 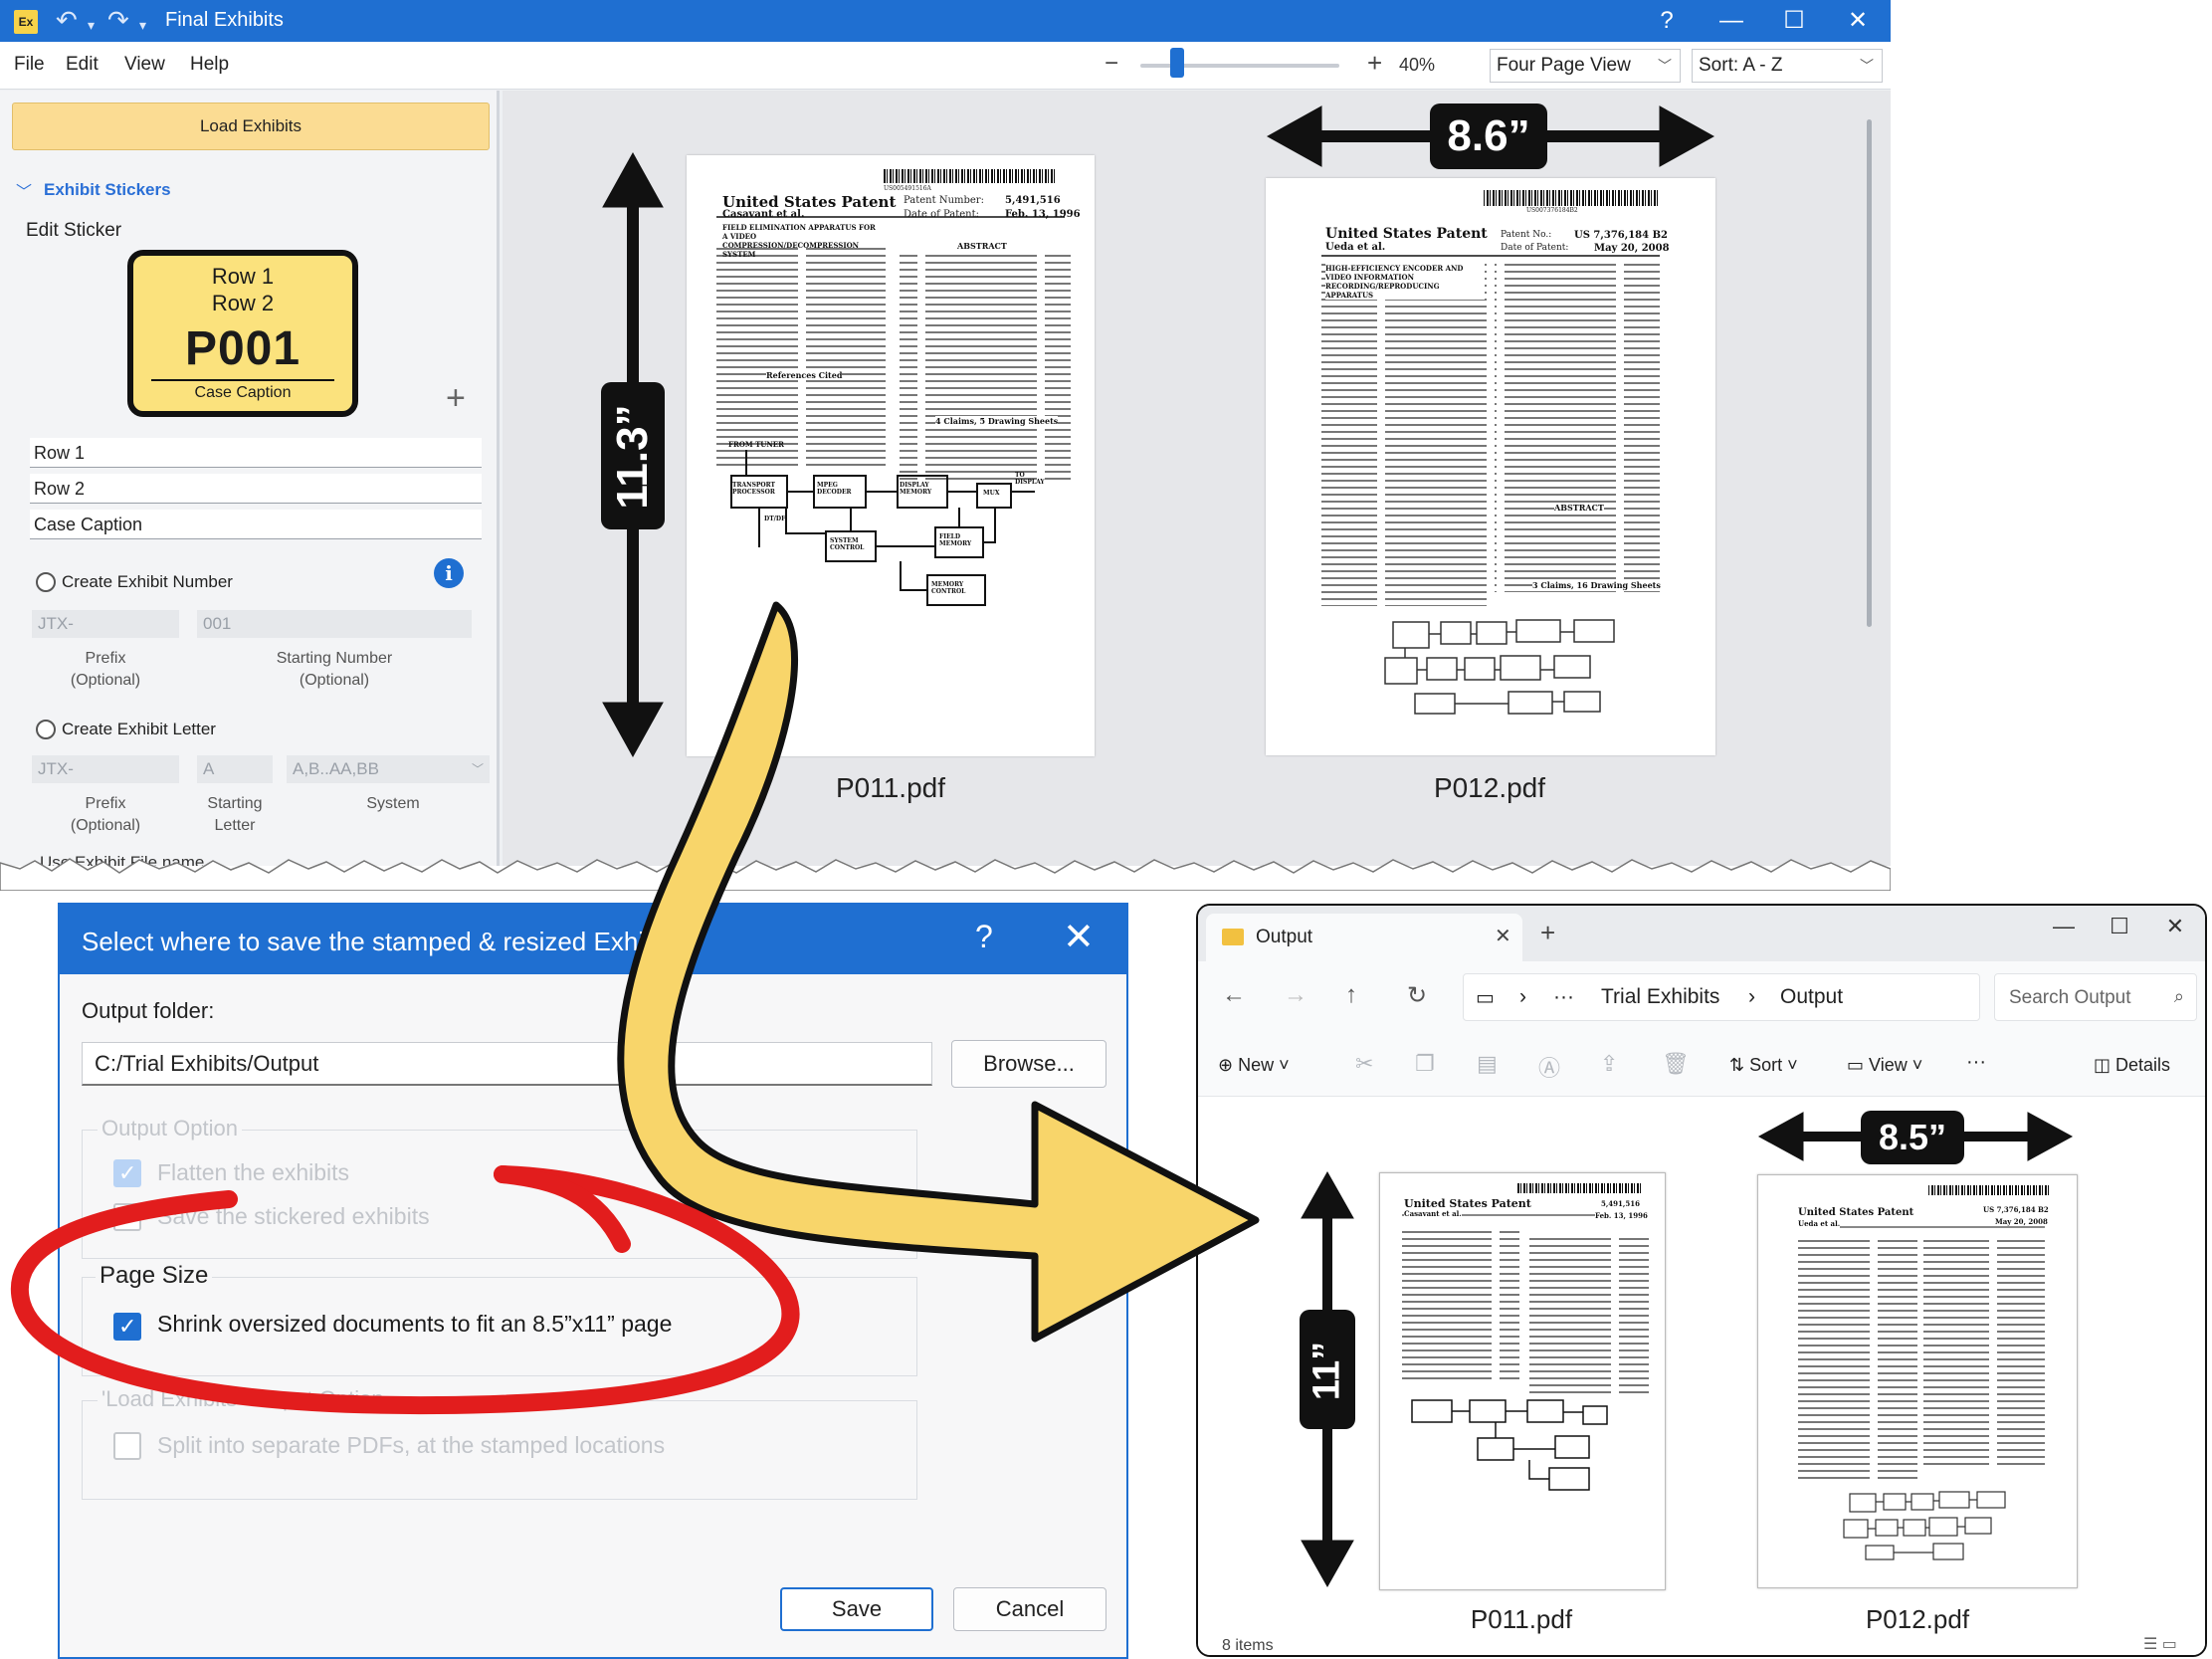 I want to click on sticker-preview: Row 1 Row 2 P001 Case Caption, so click(x=242, y=333).